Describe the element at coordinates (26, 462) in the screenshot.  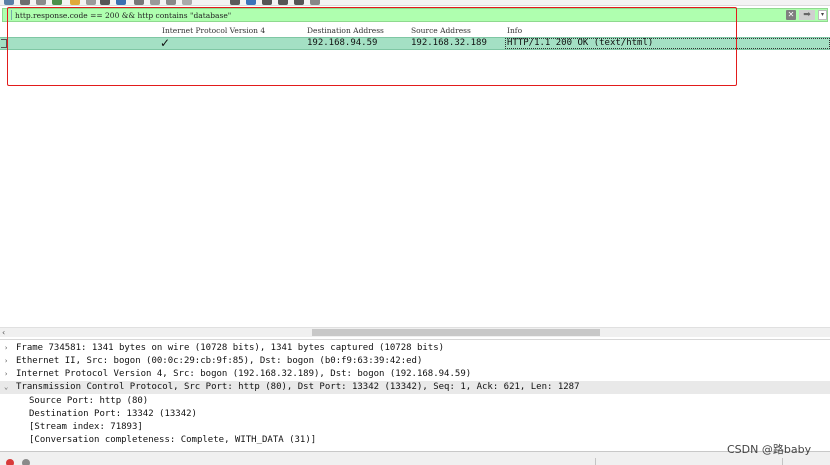
I see `capture-comment-icon` at that location.